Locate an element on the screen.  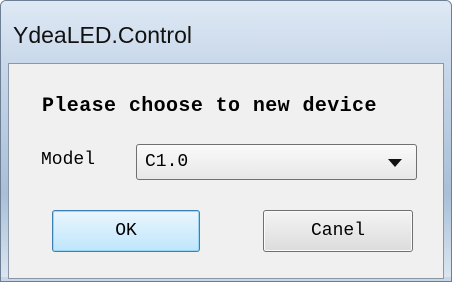
window-frame-right is located at coordinates (447, 172).